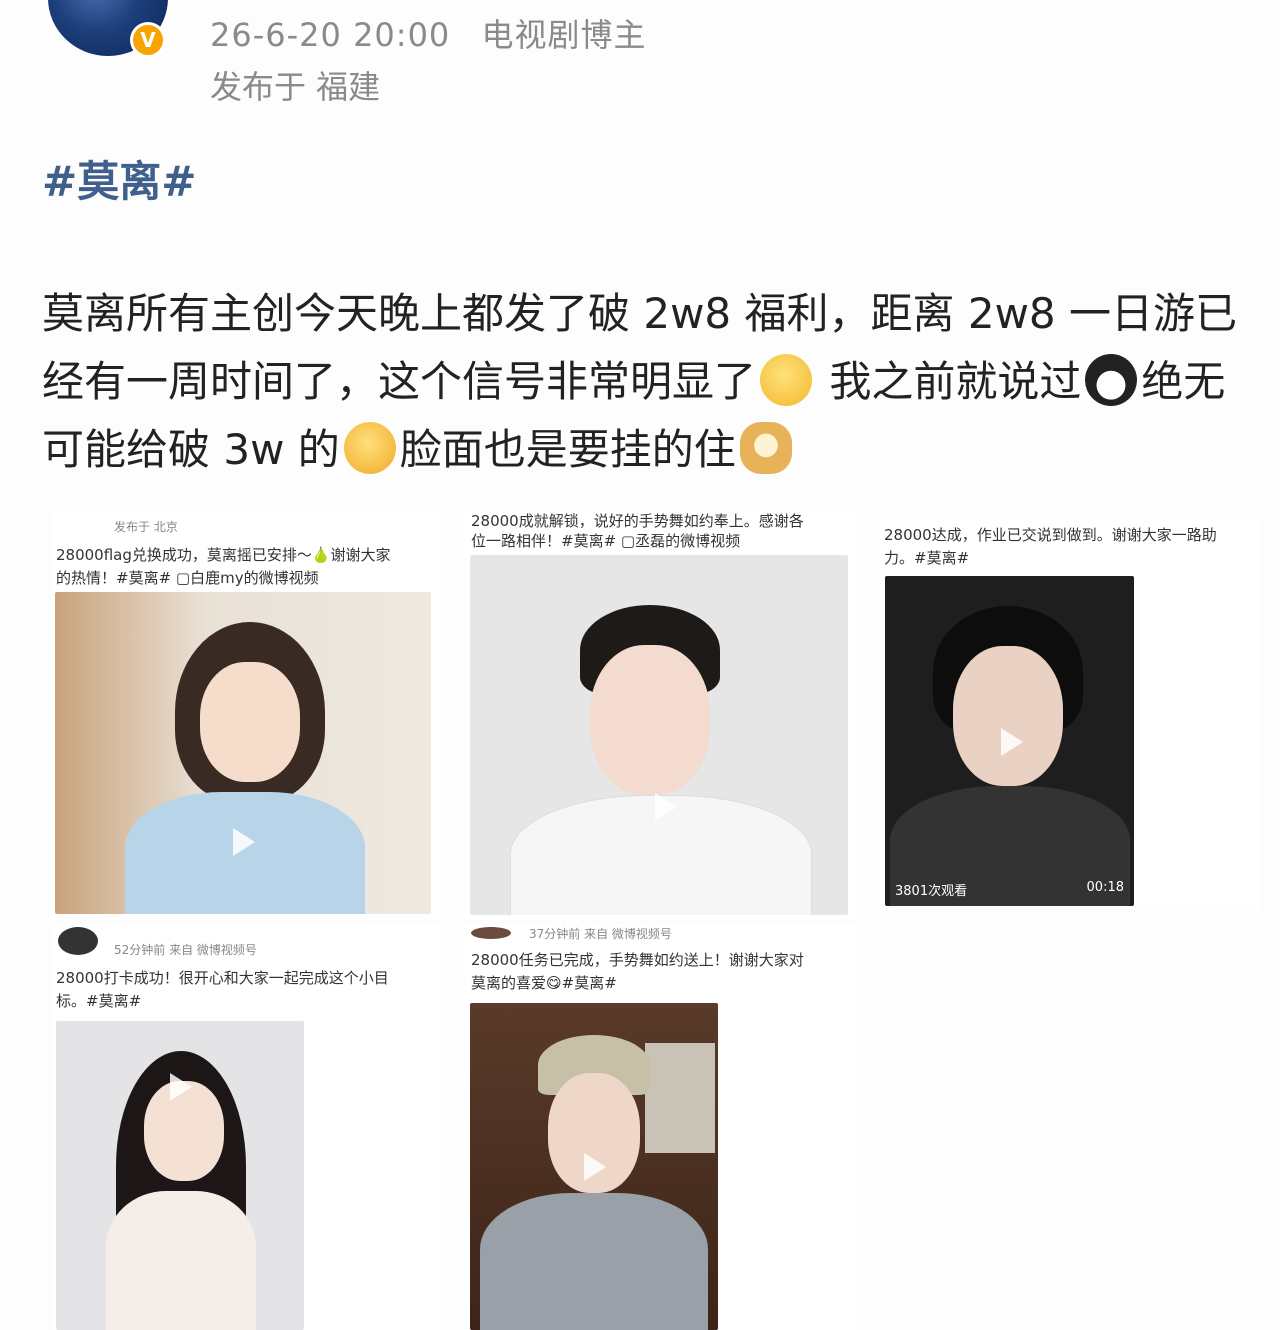 This screenshot has height=1330, width=1280. What do you see at coordinates (119, 178) in the screenshot?
I see `topic-link: #莫离#` at bounding box center [119, 178].